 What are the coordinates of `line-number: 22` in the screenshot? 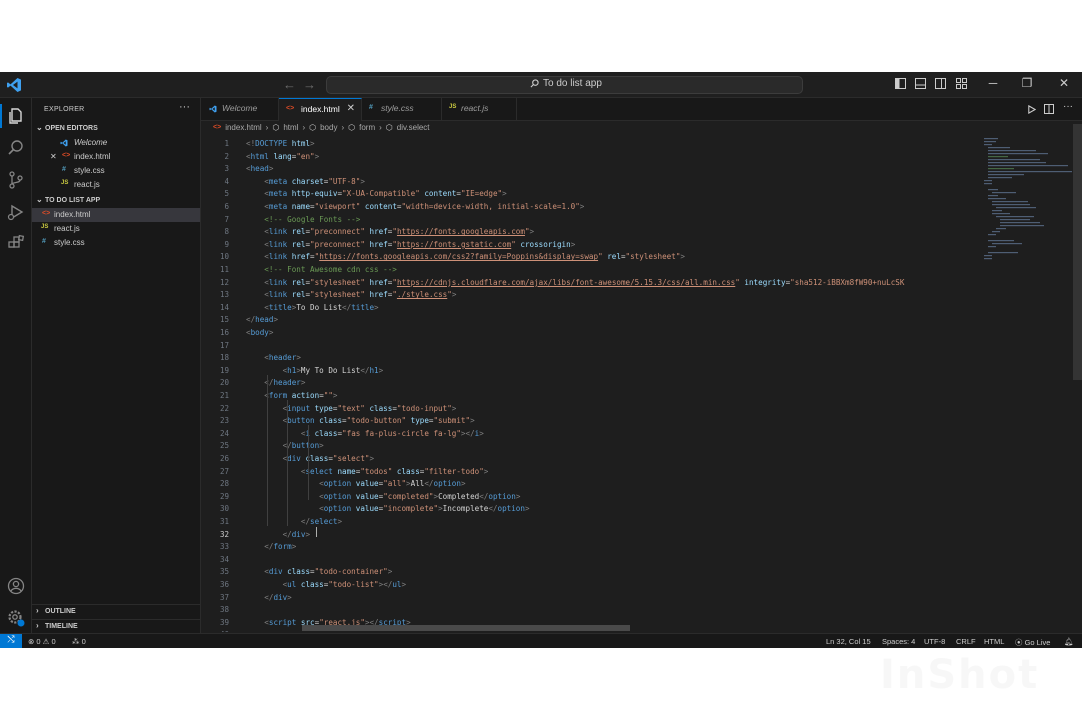 It's located at (224, 408).